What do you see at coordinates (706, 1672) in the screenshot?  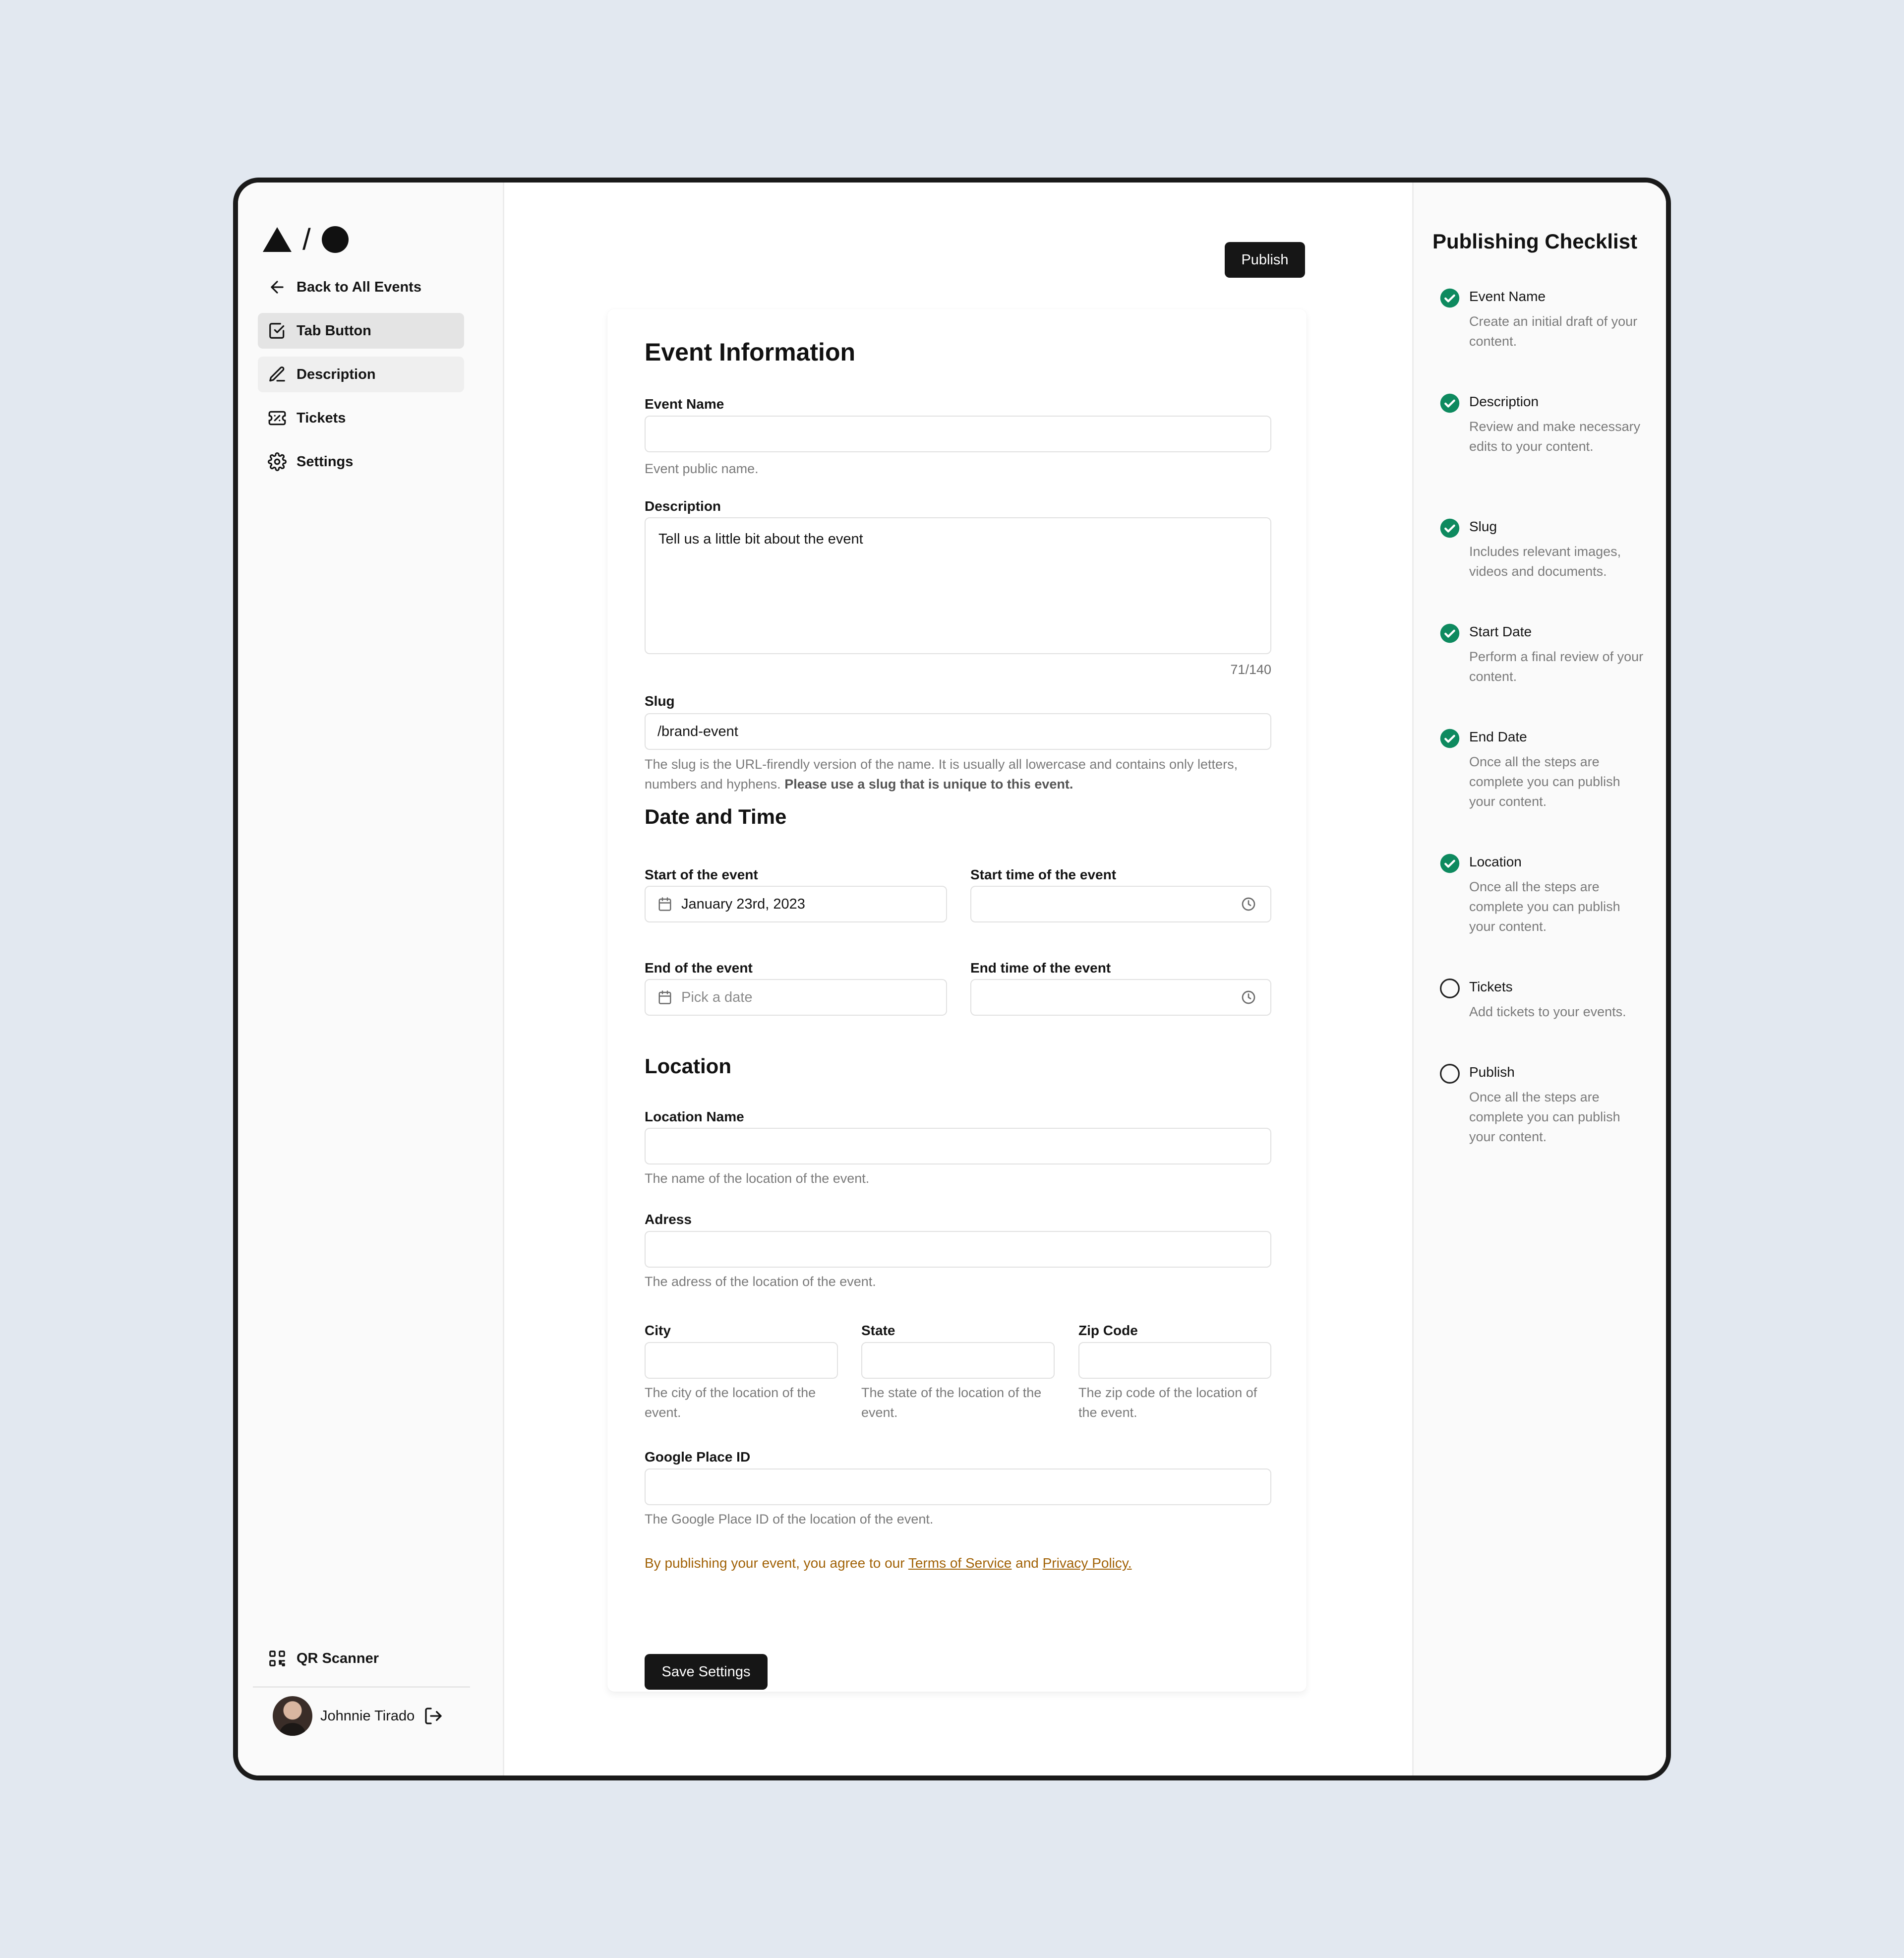 I see `save-settings-button: Save Settings` at bounding box center [706, 1672].